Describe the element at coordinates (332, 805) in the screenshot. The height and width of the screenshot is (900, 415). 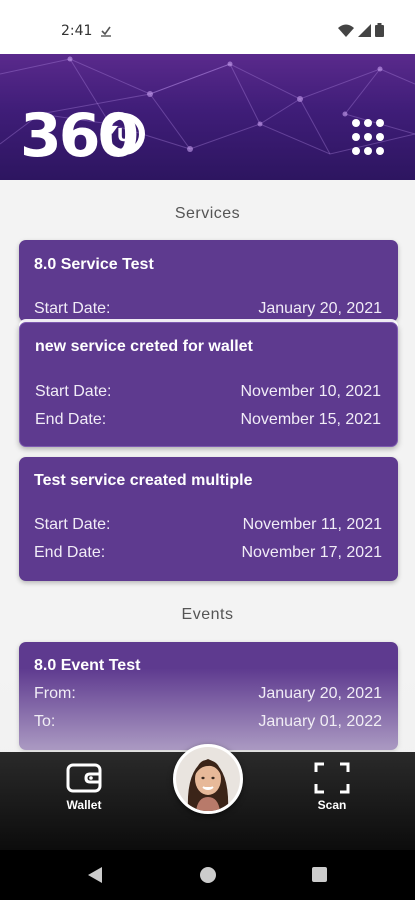
I see `scan-label: Scan` at that location.